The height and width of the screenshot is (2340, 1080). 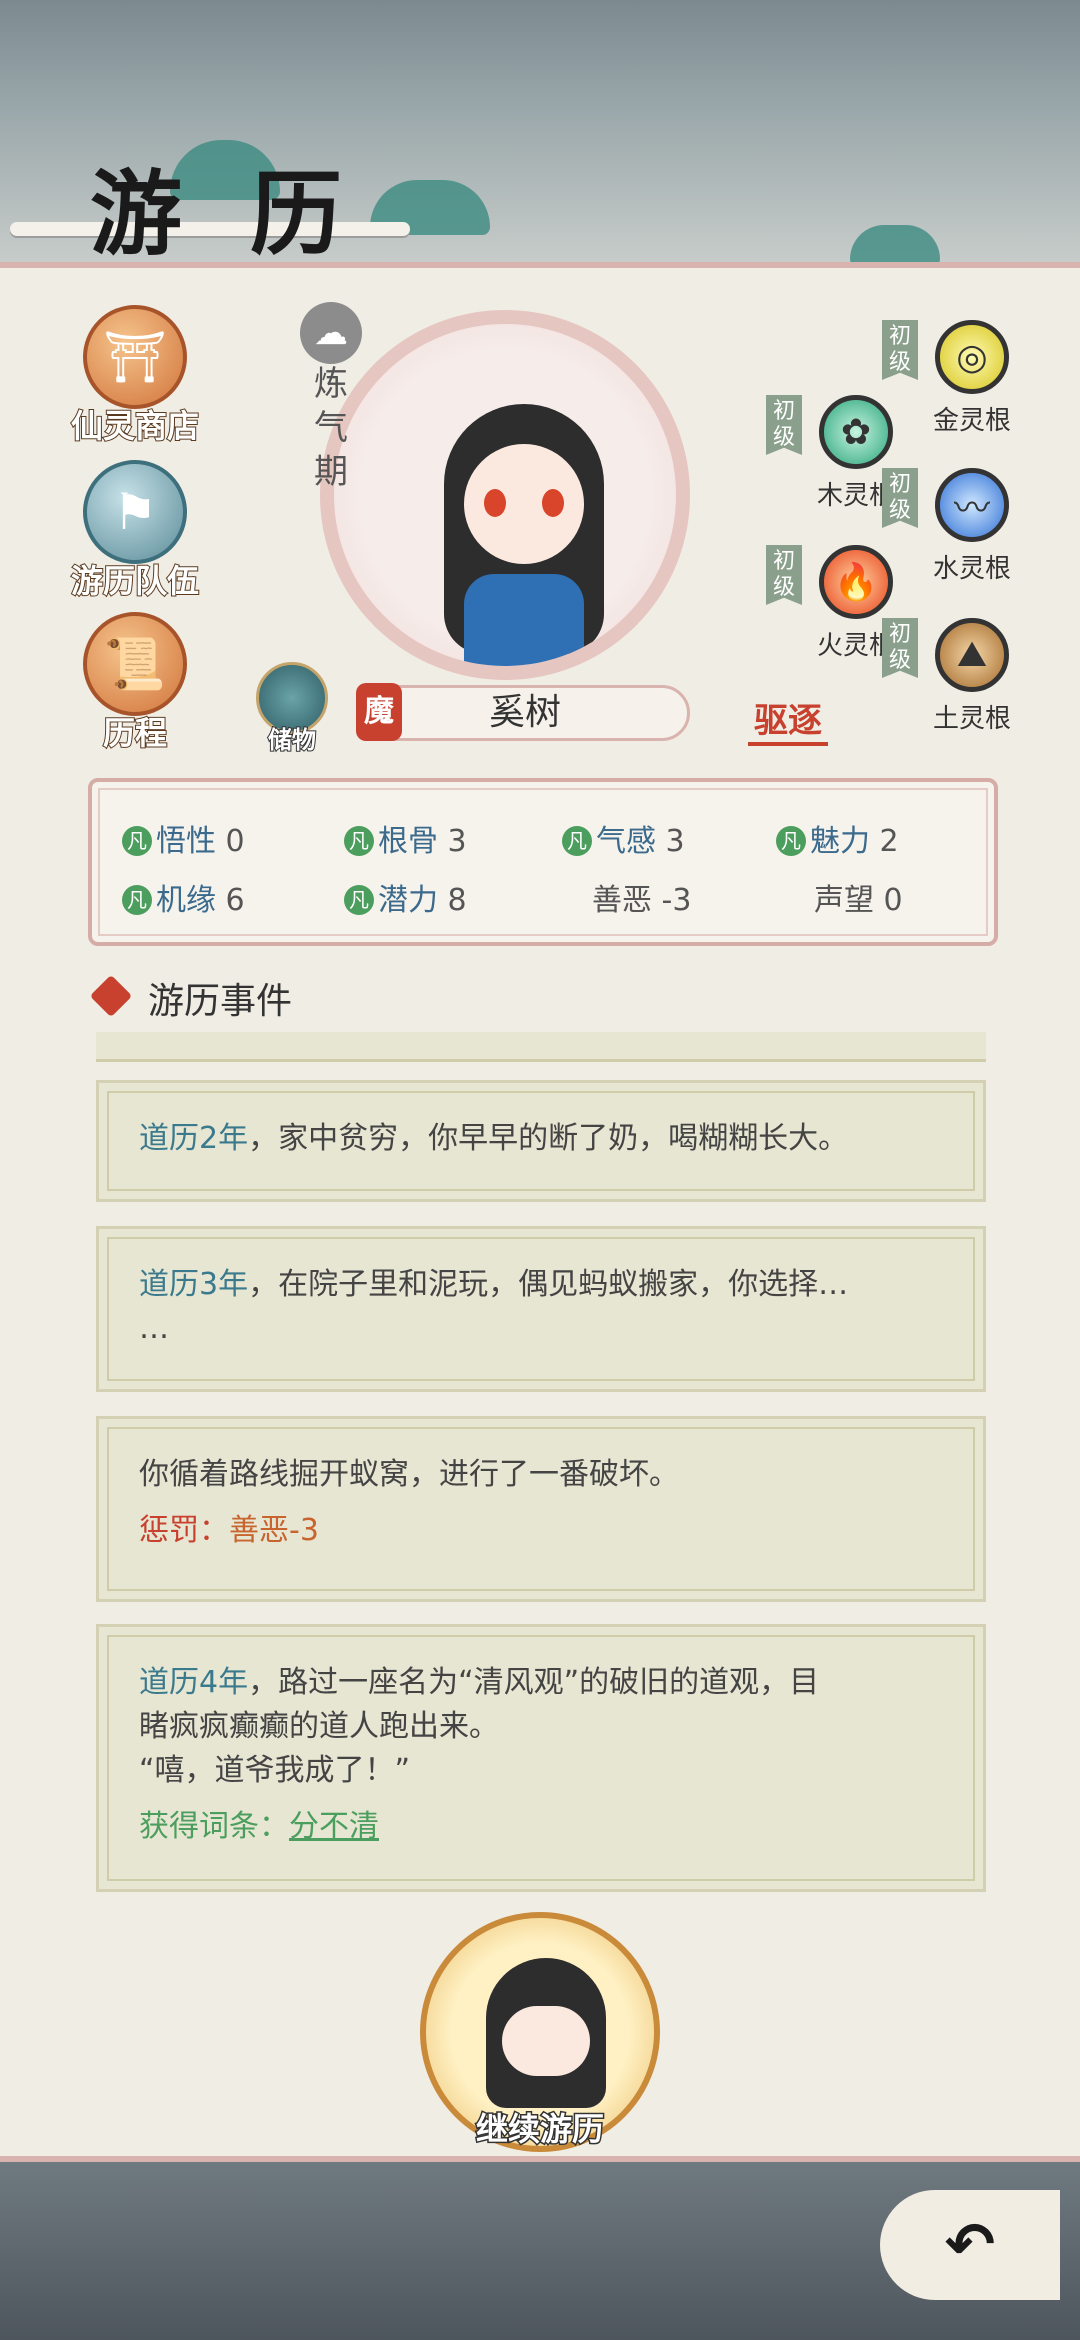 I want to click on stat-shane: 善恶 -3, so click(x=641, y=897).